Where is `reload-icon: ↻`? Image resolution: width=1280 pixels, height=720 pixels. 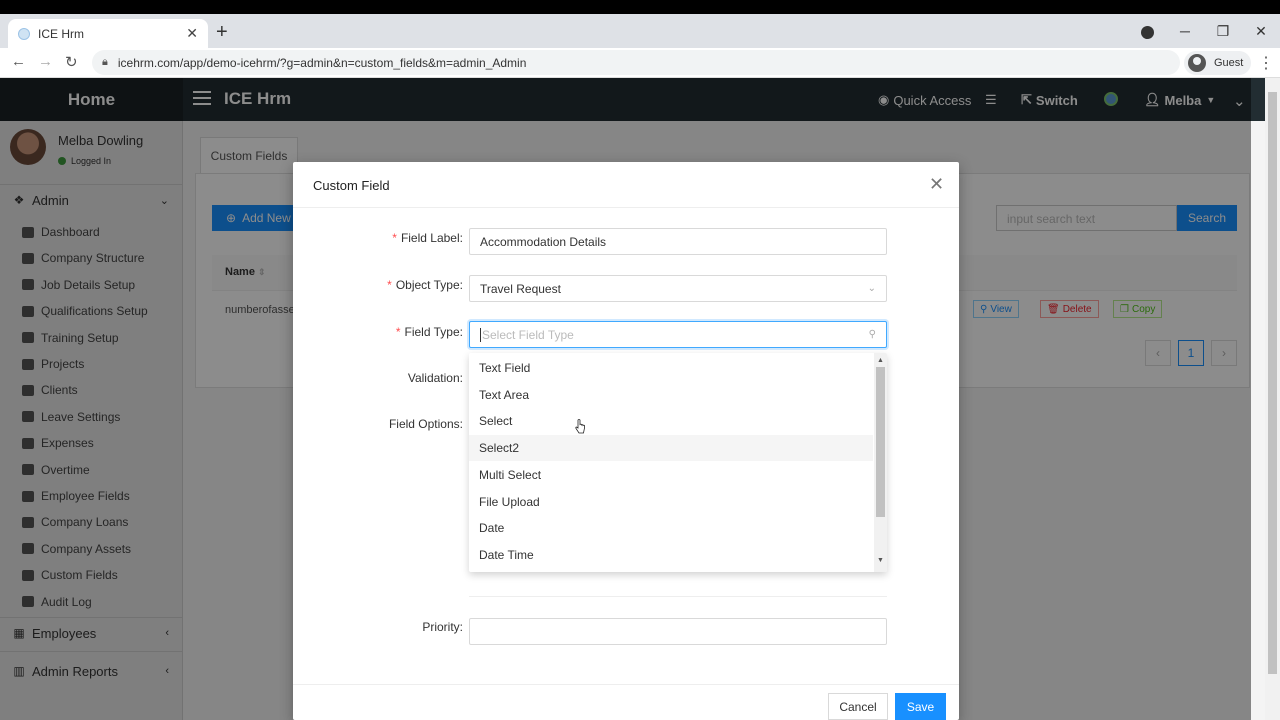
reload-icon: ↻ is located at coordinates (71, 62).